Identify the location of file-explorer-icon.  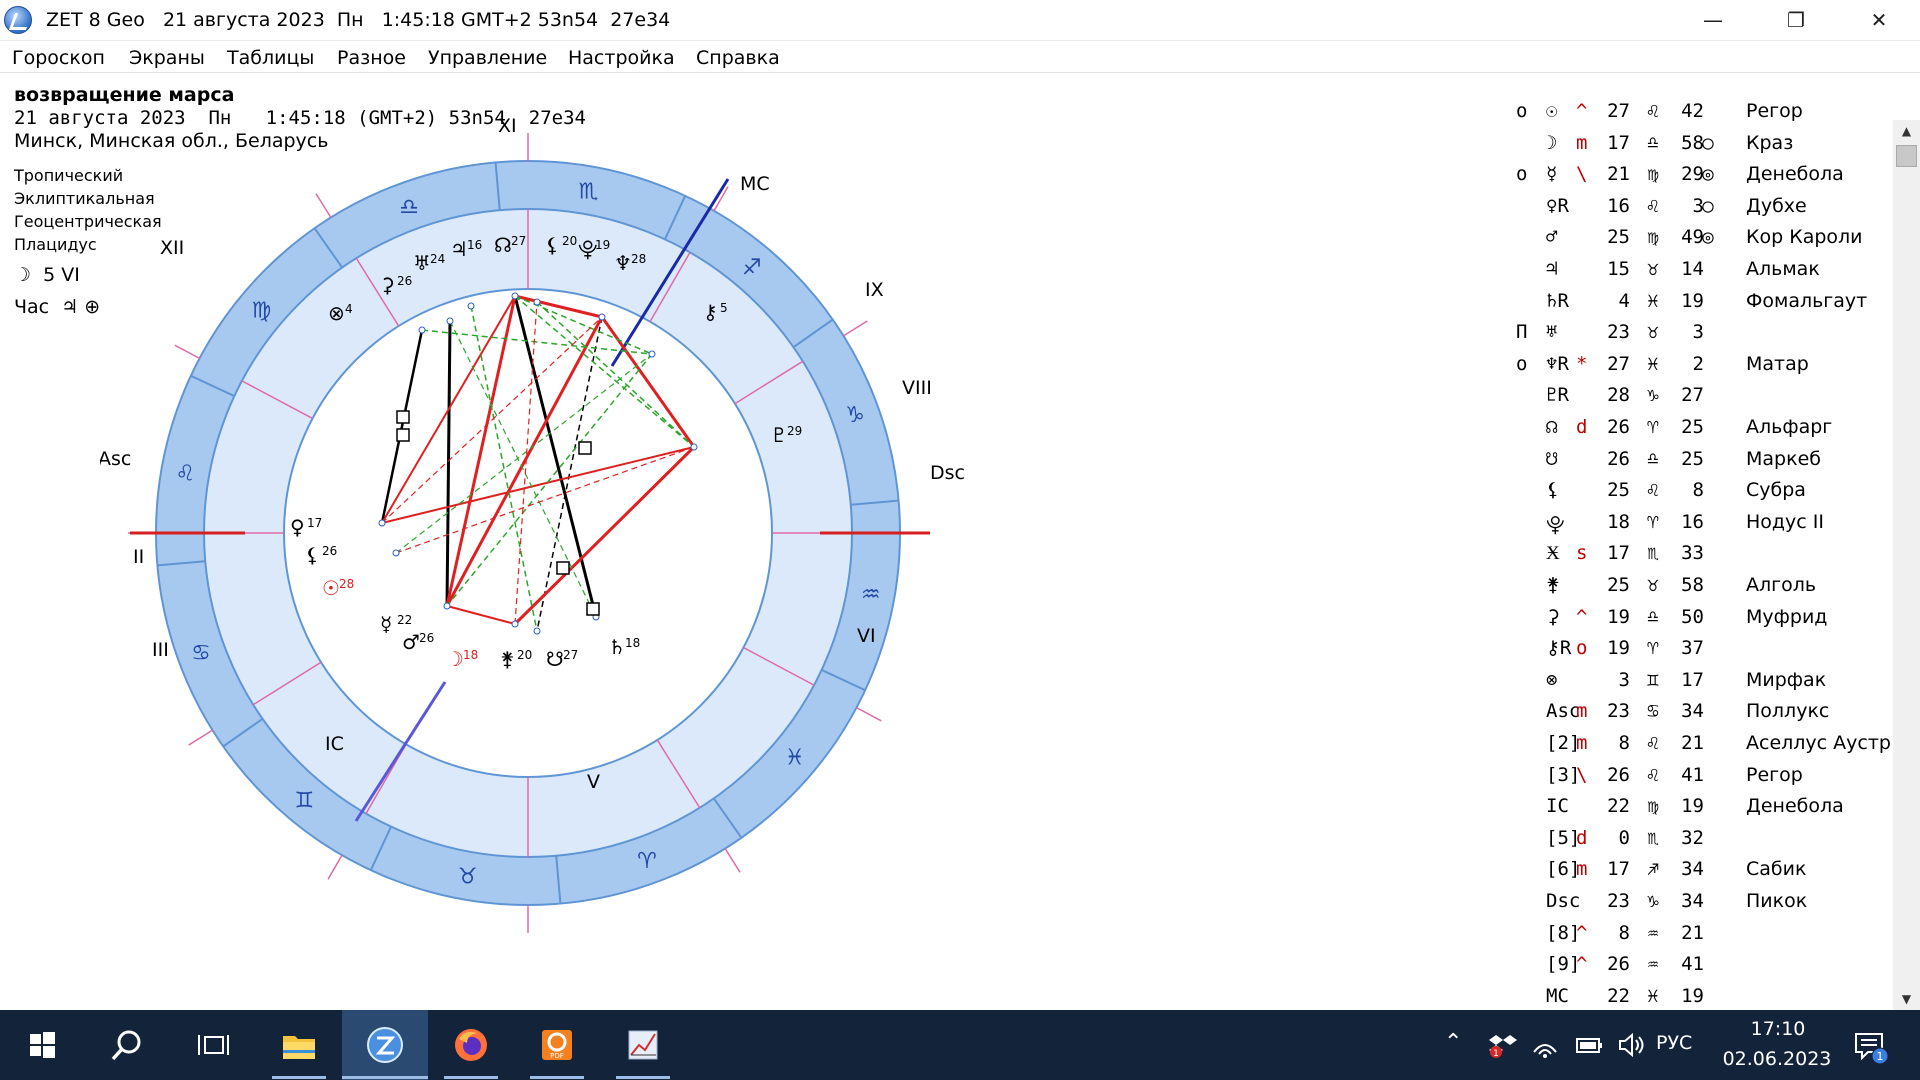
(299, 1047).